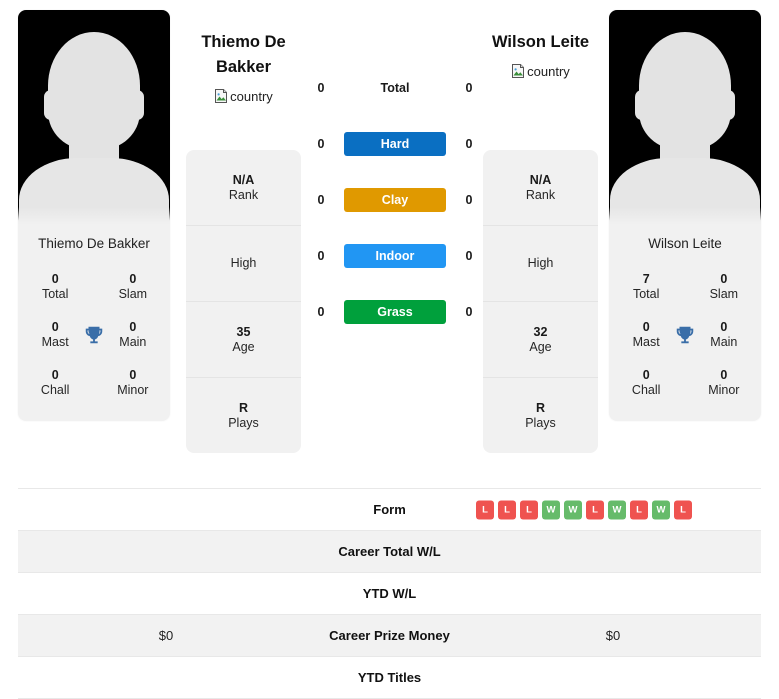  I want to click on stat-minor-left: 0 Minor, so click(133, 383).